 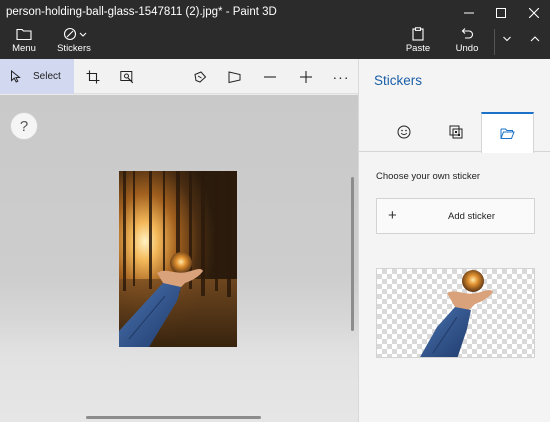 I want to click on tab-emoji-stickers, so click(x=403, y=132).